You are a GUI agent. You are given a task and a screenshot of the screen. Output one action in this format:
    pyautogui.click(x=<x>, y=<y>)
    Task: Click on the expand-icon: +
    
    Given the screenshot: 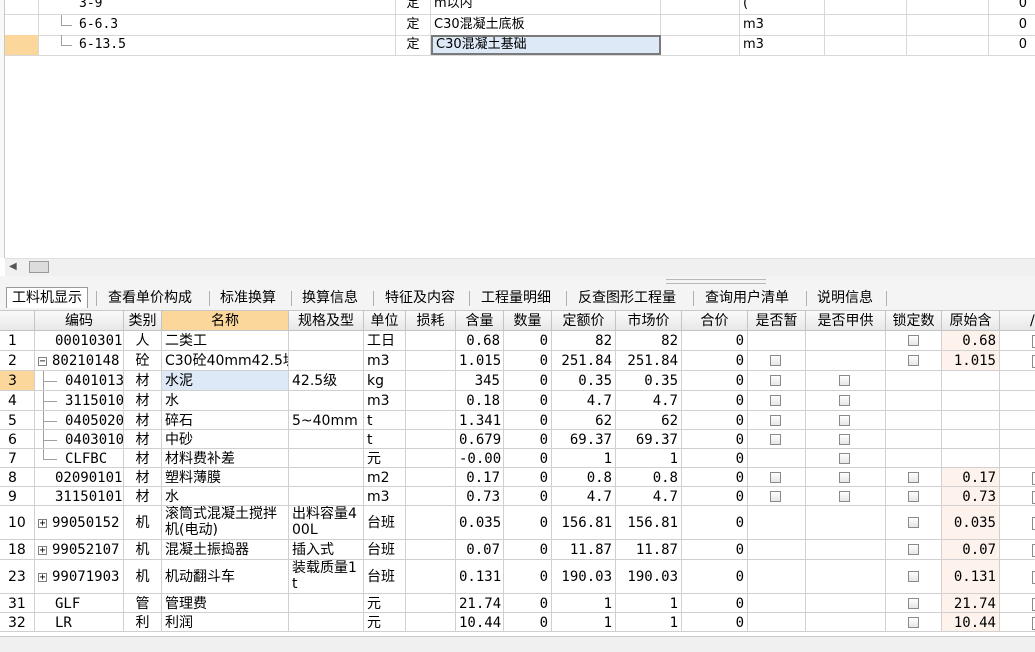 What is the action you would take?
    pyautogui.click(x=42, y=523)
    